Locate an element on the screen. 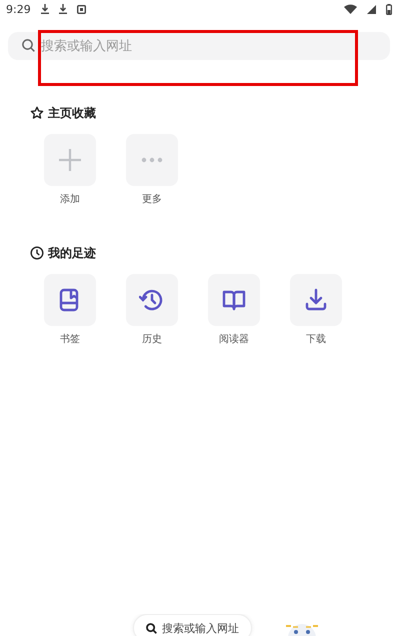  plus-icon is located at coordinates (70, 160).